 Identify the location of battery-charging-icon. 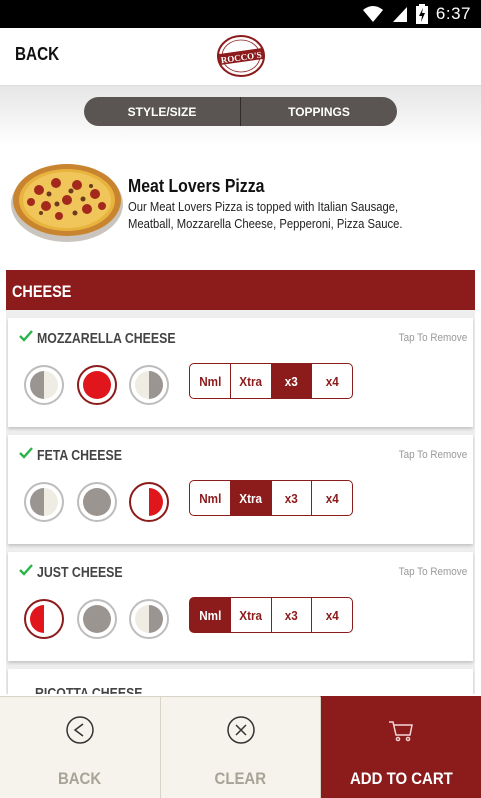
(421, 14).